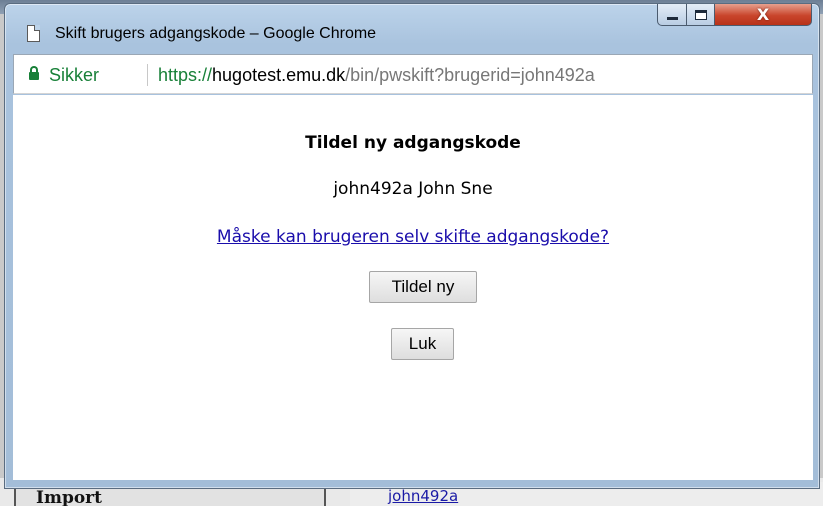 The width and height of the screenshot is (823, 506). I want to click on url-path: /bin/pwskift?brugerid=john492a, so click(470, 75).